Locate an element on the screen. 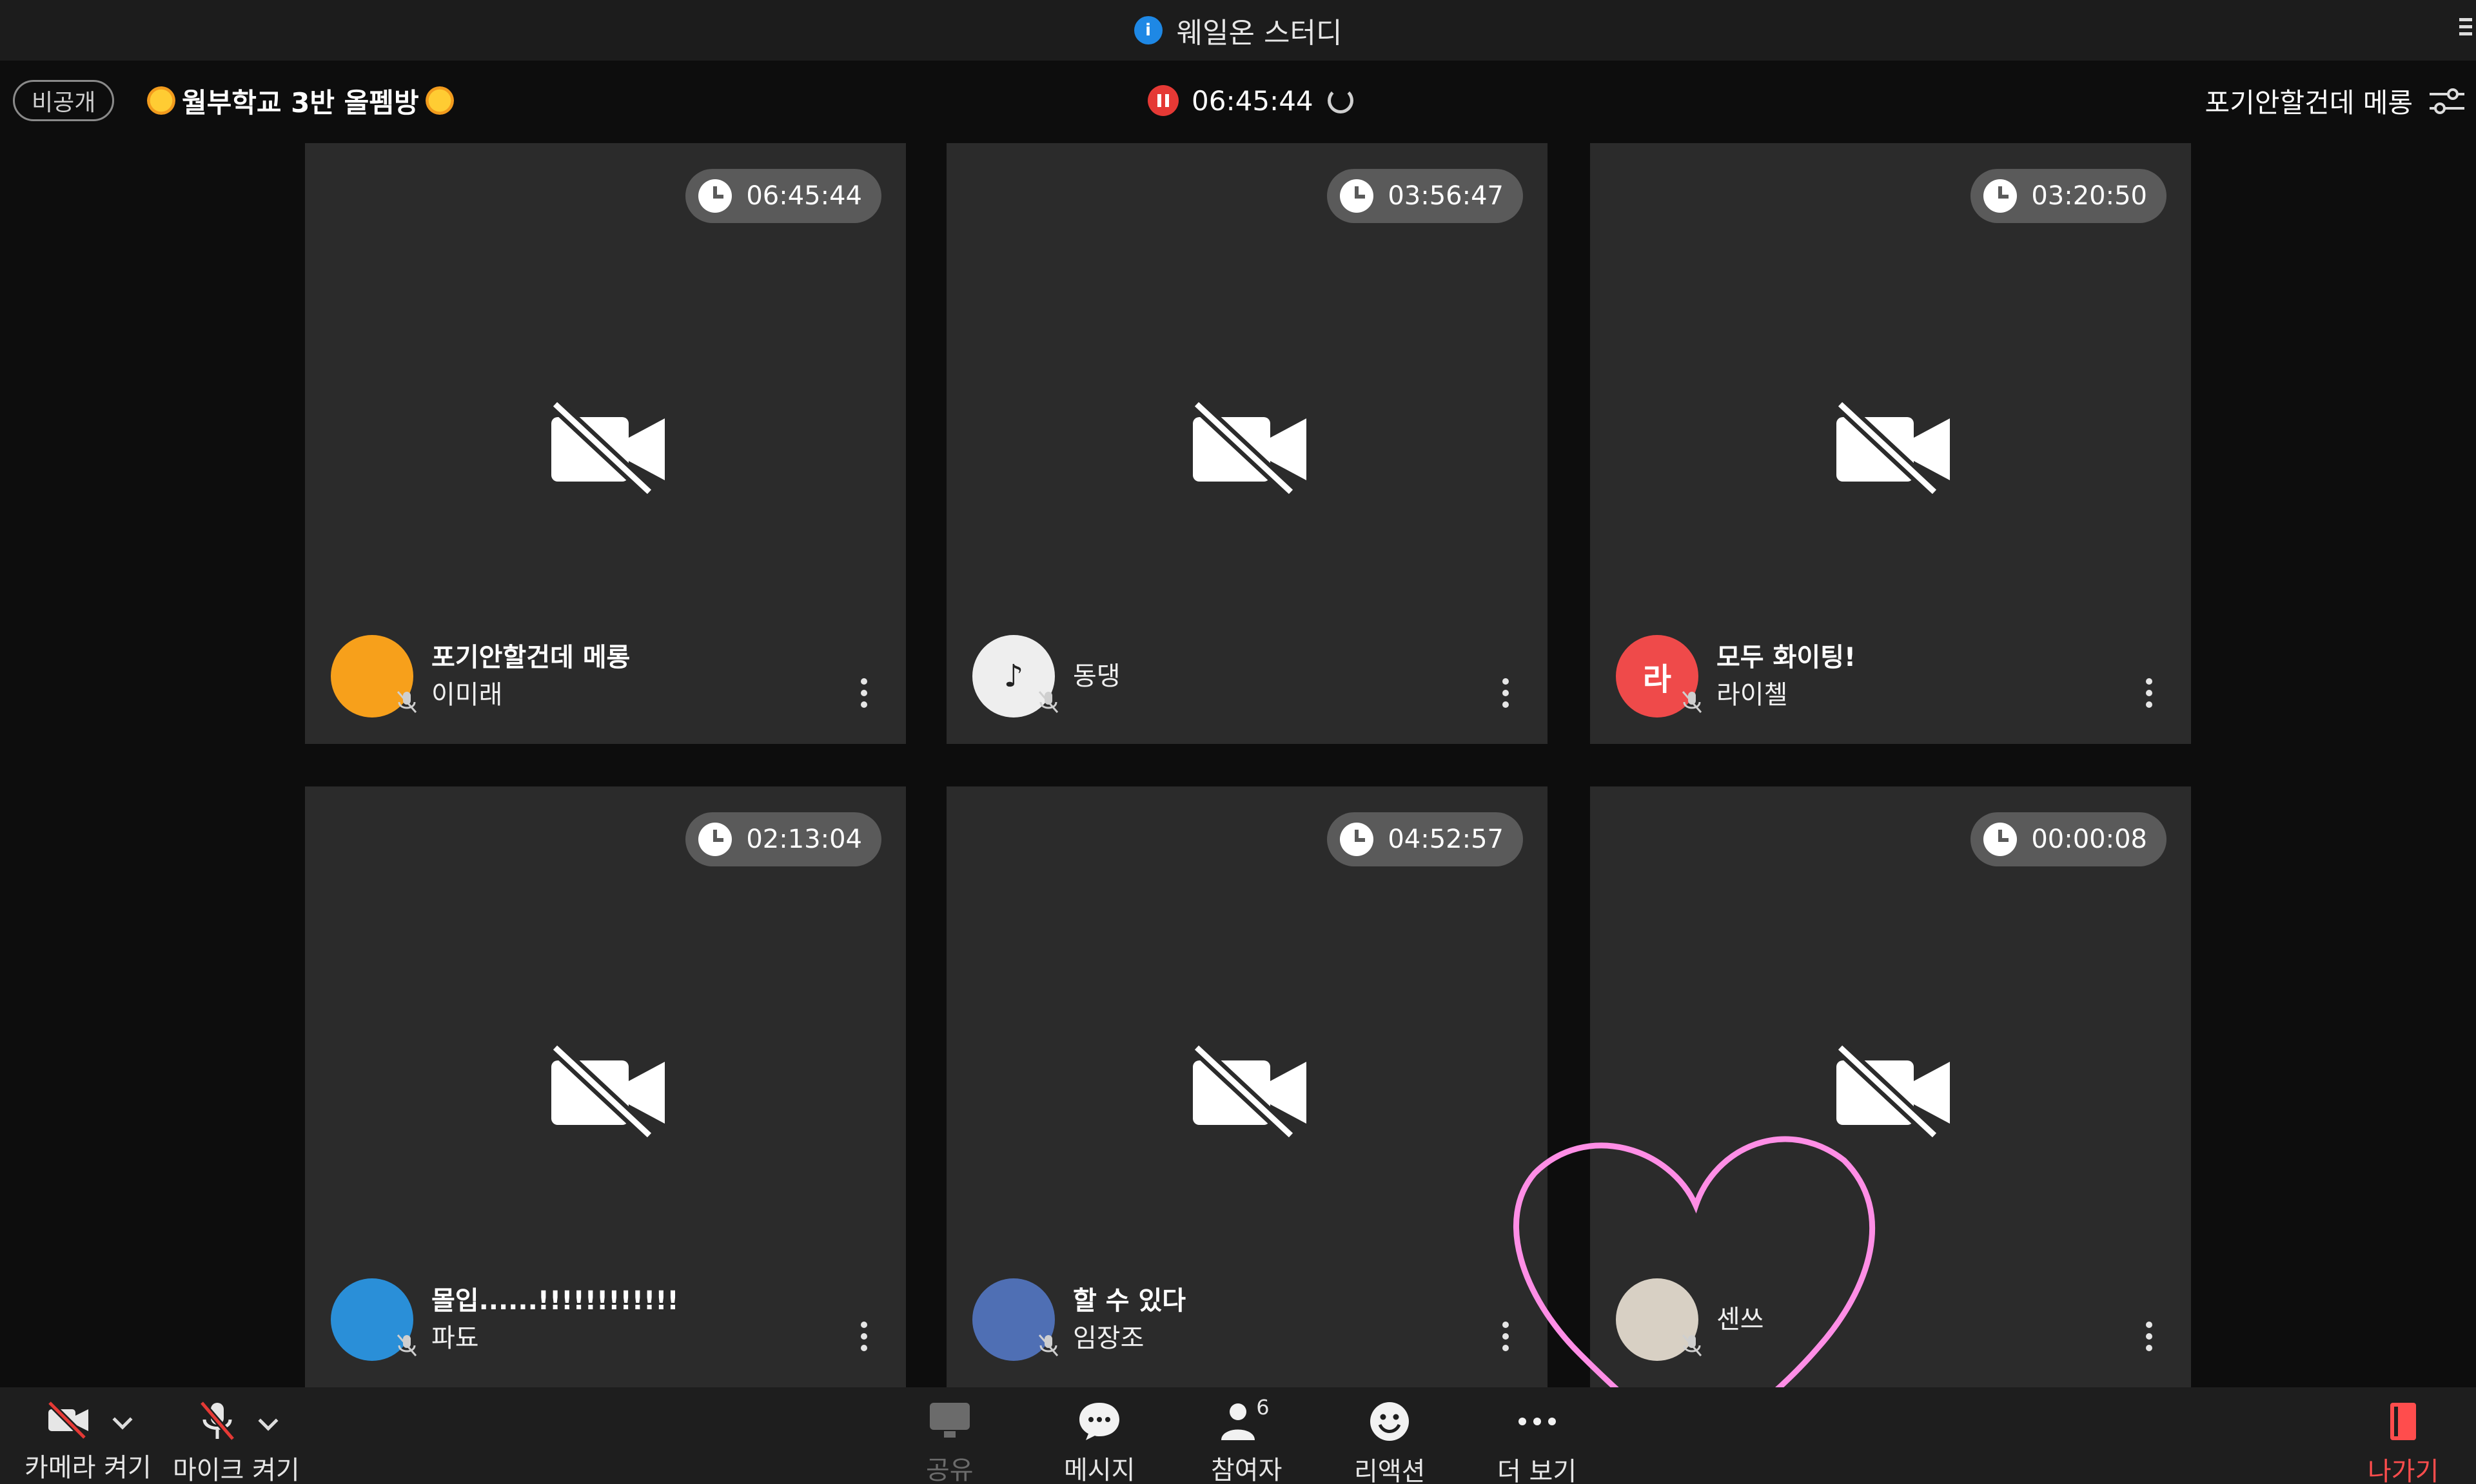 This screenshot has width=2476, height=1484. avatar-initial: 라 is located at coordinates (1657, 679).